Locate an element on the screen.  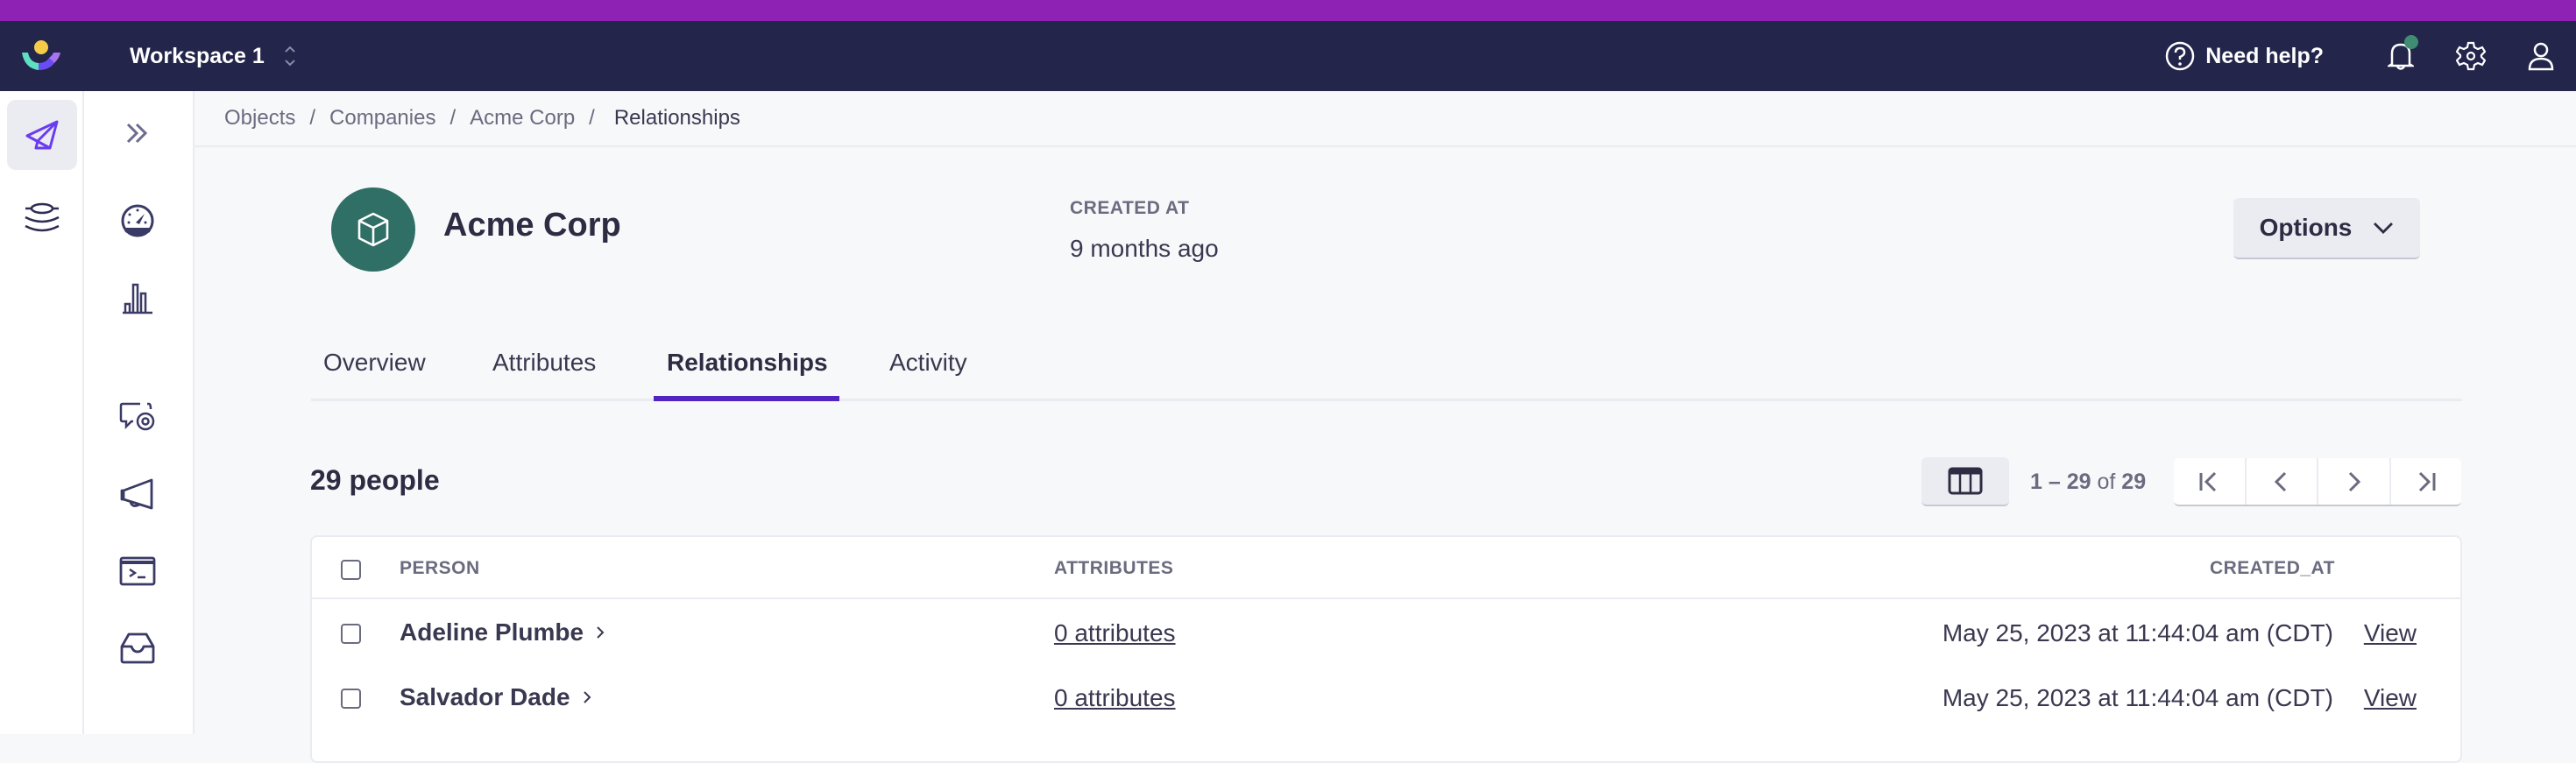
chat-eye-icon is located at coordinates (137, 416).